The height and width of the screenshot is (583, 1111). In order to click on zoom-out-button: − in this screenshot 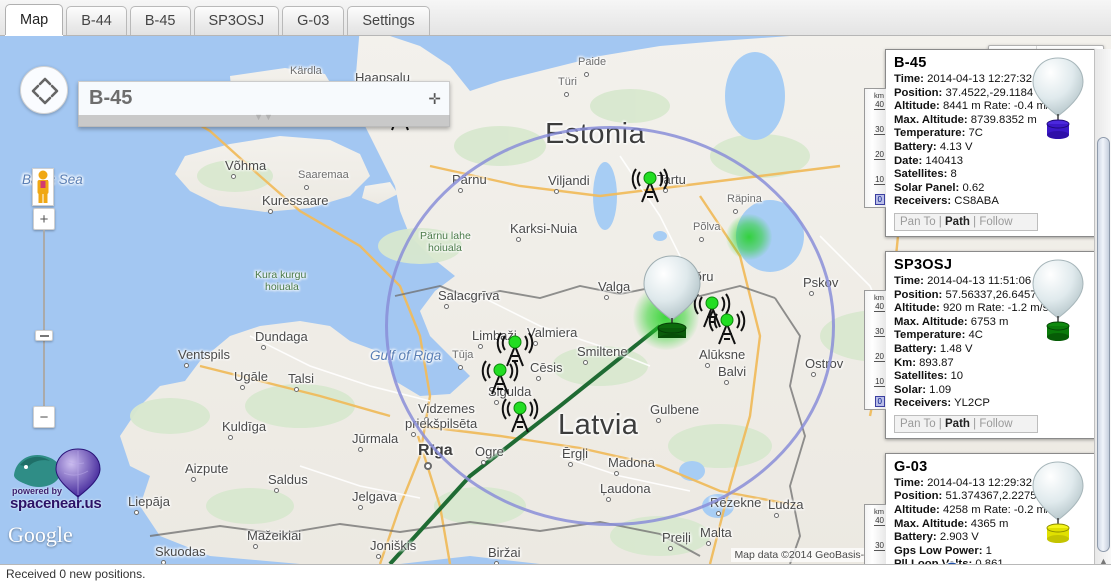, I will do `click(44, 417)`.